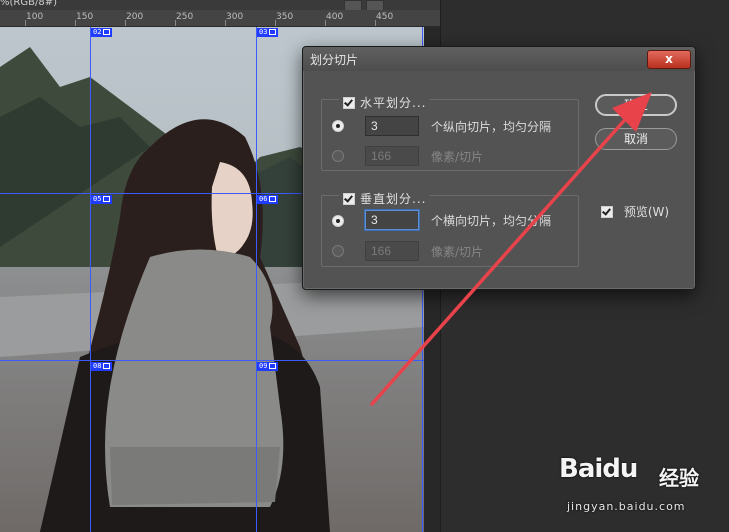 This screenshot has height=532, width=729. I want to click on close-button: x, so click(669, 59).